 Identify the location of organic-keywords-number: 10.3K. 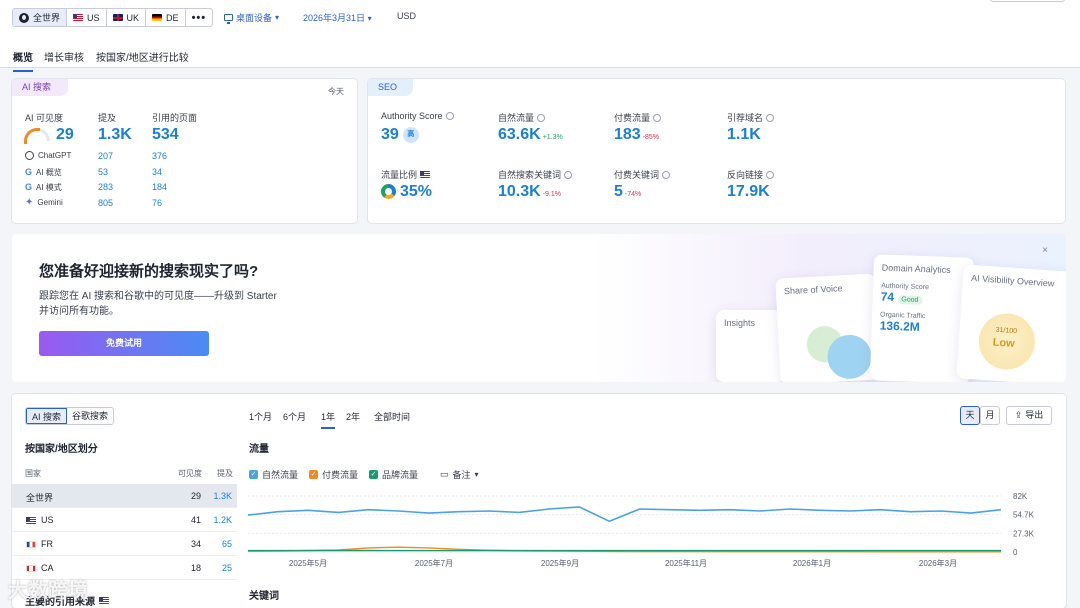
(519, 191).